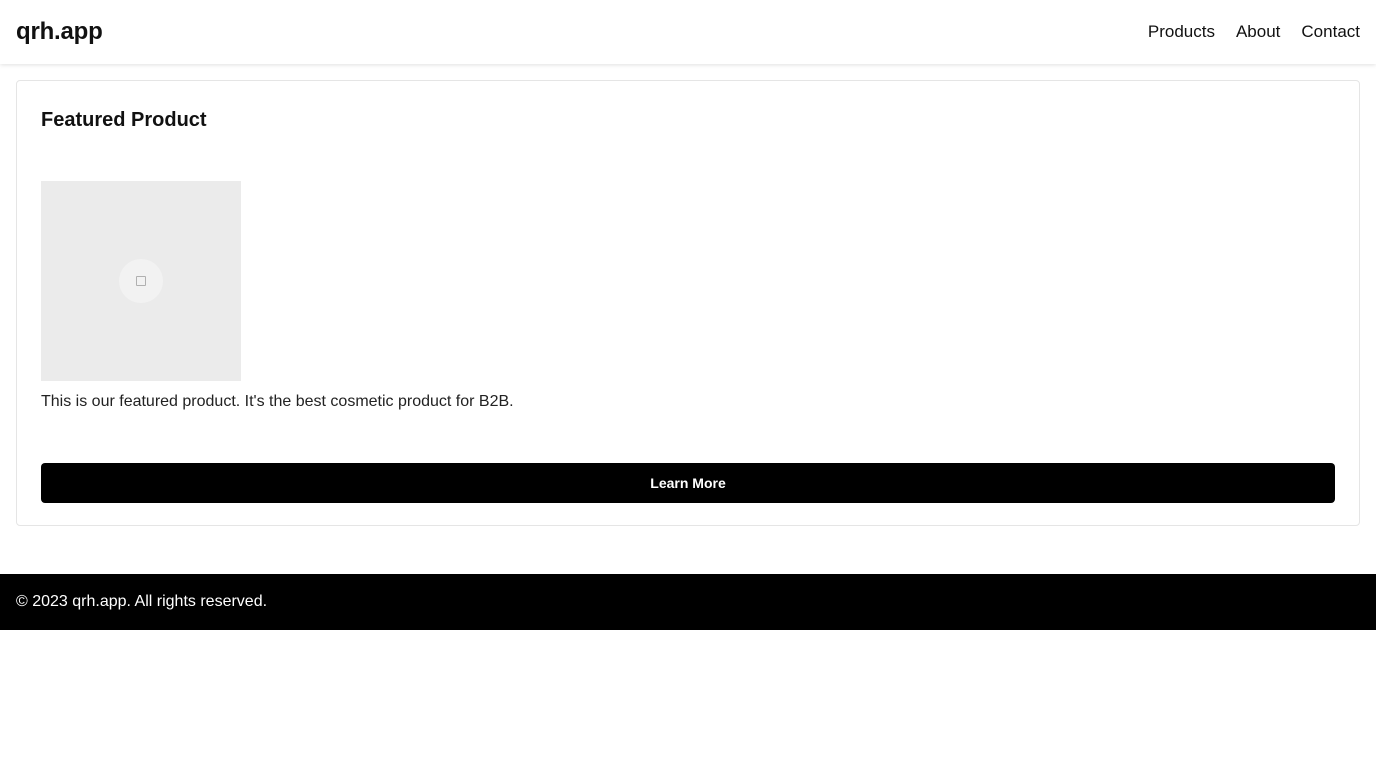  What do you see at coordinates (688, 32) in the screenshot?
I see `site-header: qrh.app Products About Contact` at bounding box center [688, 32].